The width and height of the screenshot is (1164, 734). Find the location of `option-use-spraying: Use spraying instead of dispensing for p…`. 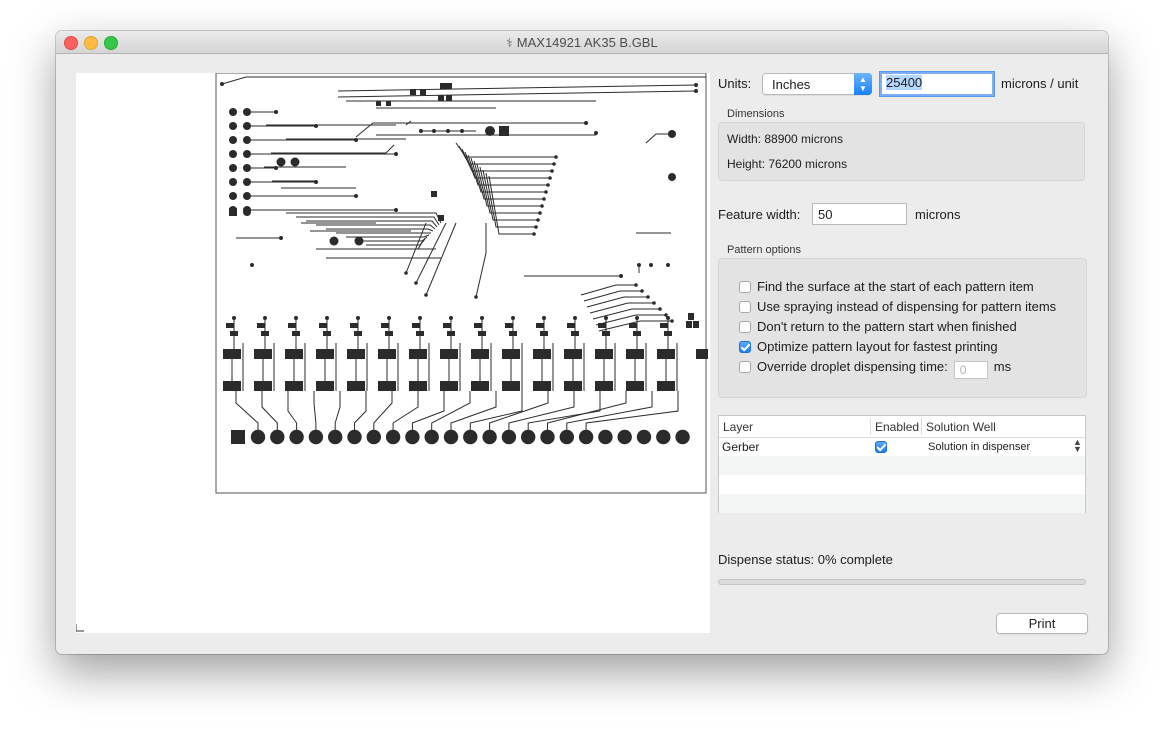

option-use-spraying: Use spraying instead of dispensing for p… is located at coordinates (897, 306).